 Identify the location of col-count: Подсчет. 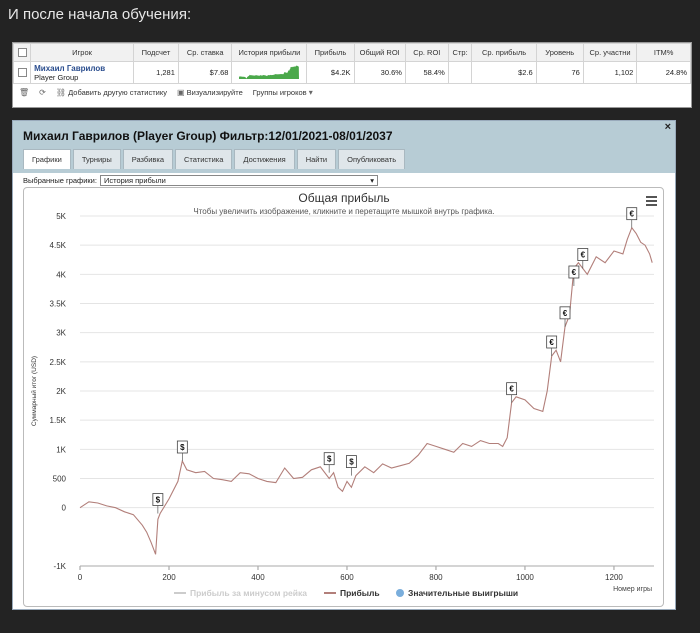
(155, 52).